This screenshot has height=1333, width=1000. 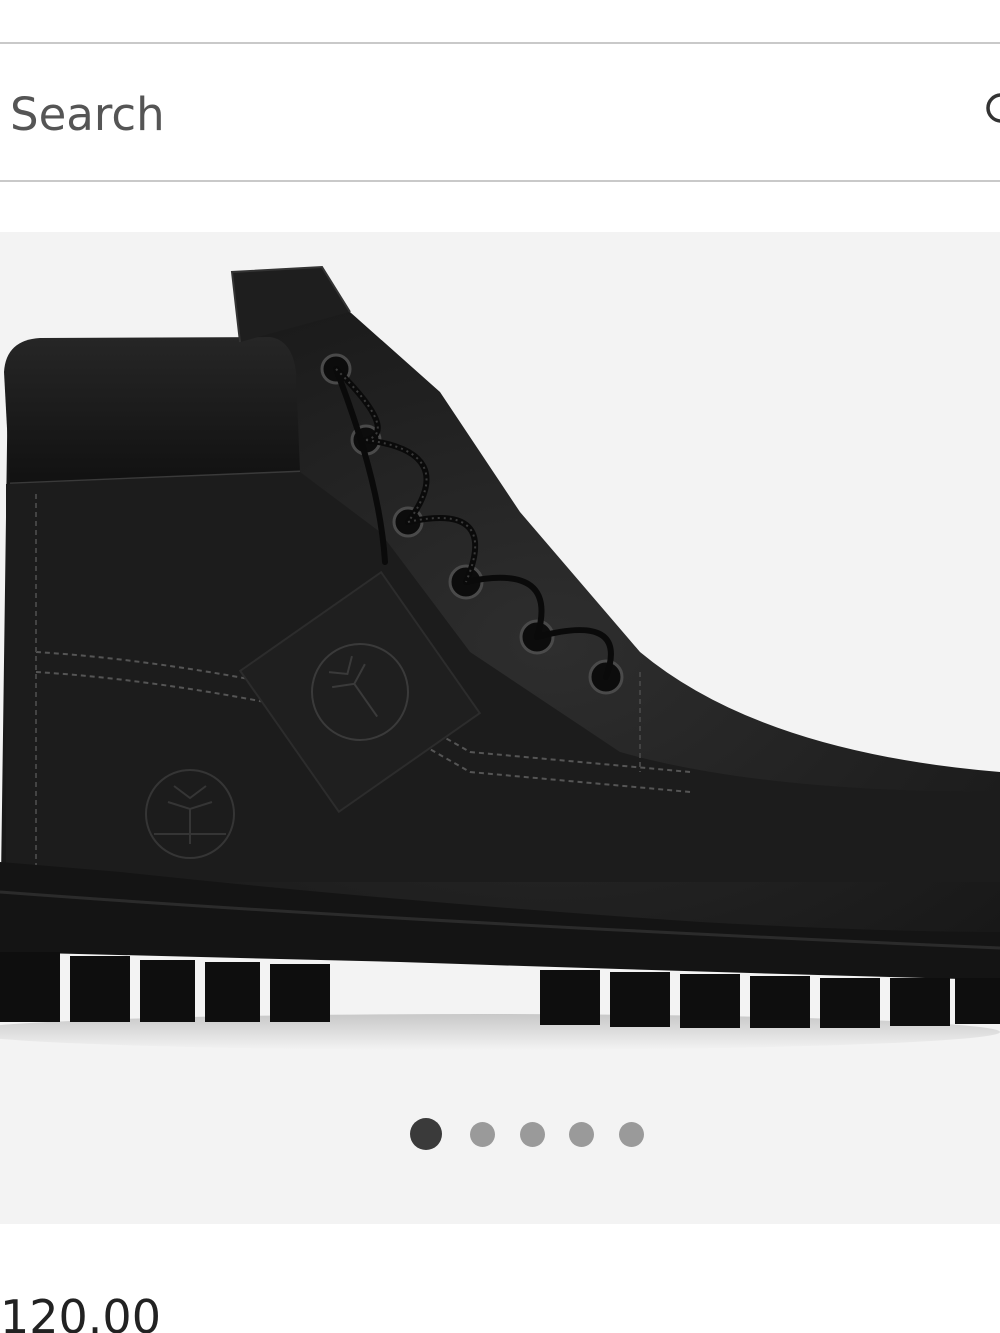 I want to click on search-bar, so click(x=500, y=112).